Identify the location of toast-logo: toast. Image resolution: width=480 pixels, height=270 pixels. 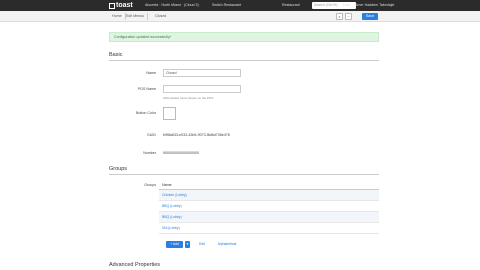
(123, 5).